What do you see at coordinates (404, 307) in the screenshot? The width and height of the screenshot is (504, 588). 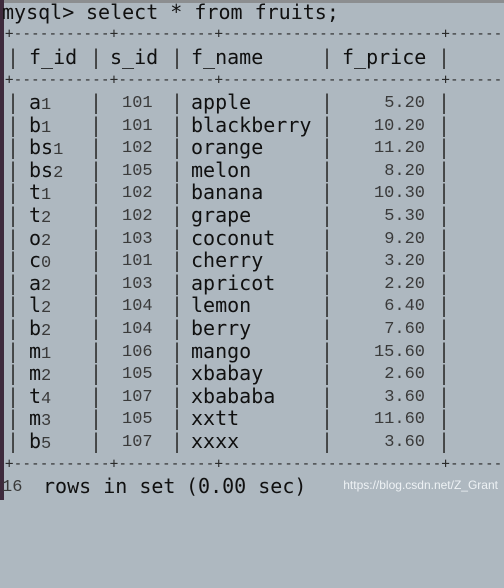 I see `cell-f-price: 6.40` at bounding box center [404, 307].